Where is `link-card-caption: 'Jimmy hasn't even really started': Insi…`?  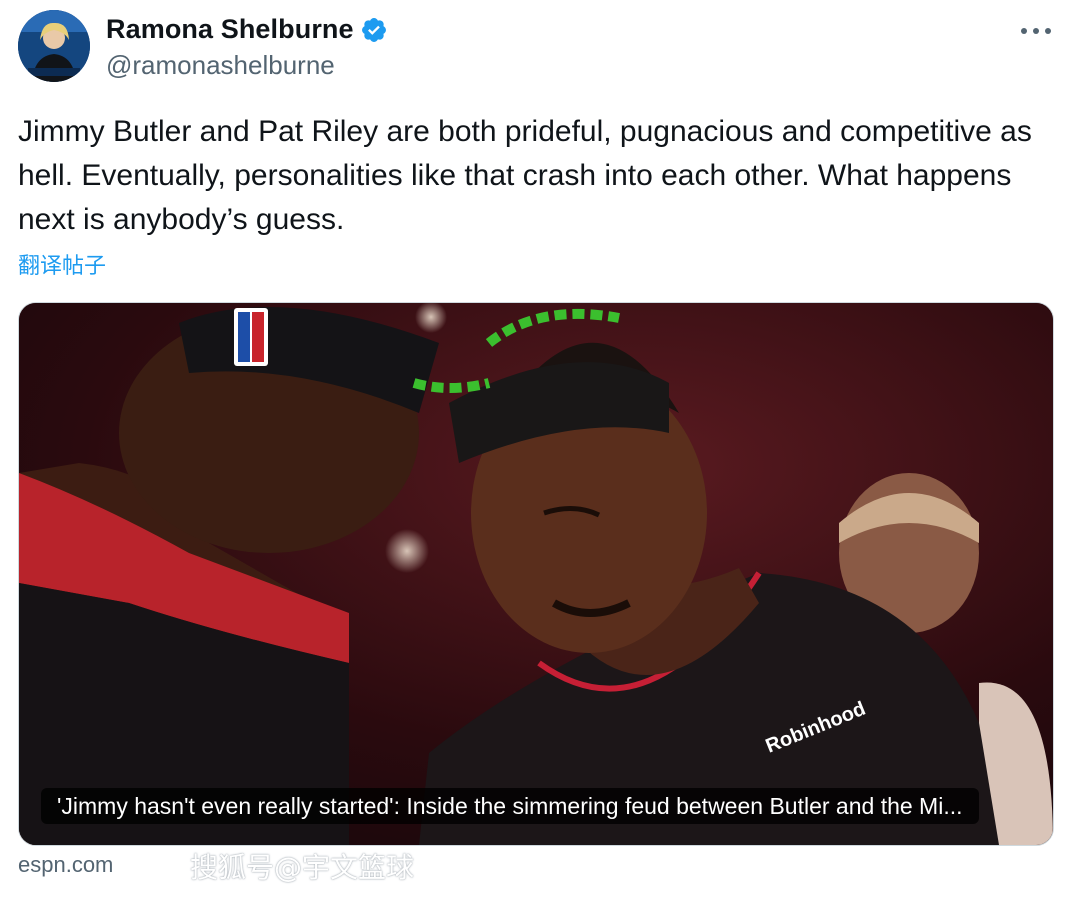 link-card-caption: 'Jimmy hasn't even really started': Insi… is located at coordinates (510, 806).